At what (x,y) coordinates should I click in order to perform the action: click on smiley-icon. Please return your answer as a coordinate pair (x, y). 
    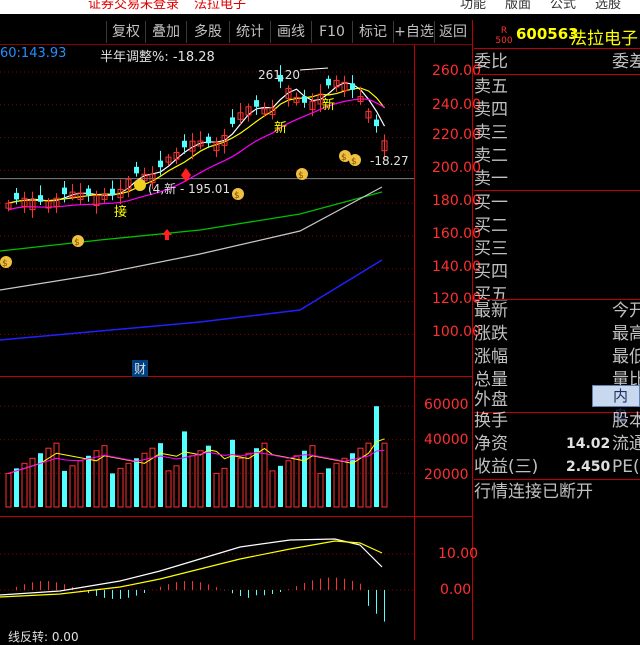
    Looking at the image, I should click on (140, 185).